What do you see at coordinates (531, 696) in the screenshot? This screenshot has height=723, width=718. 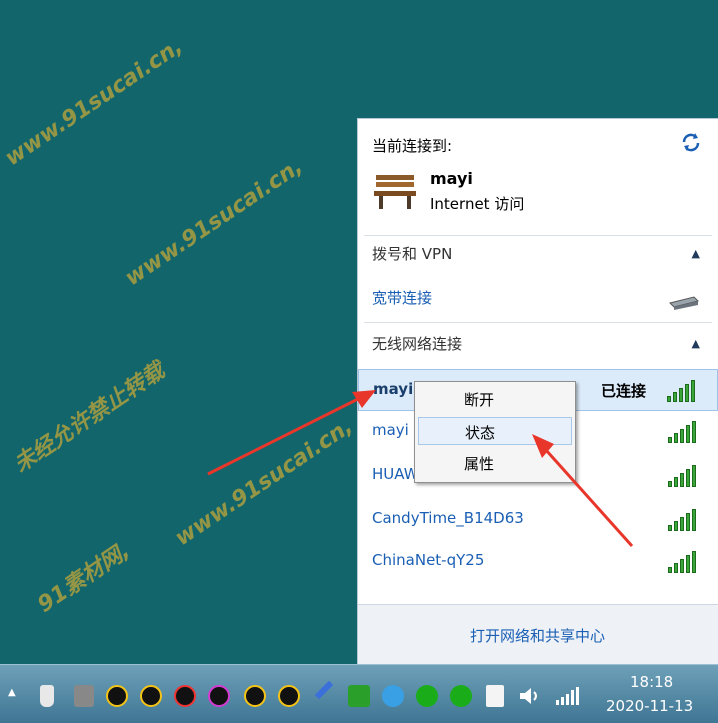 I see `volume-icon` at bounding box center [531, 696].